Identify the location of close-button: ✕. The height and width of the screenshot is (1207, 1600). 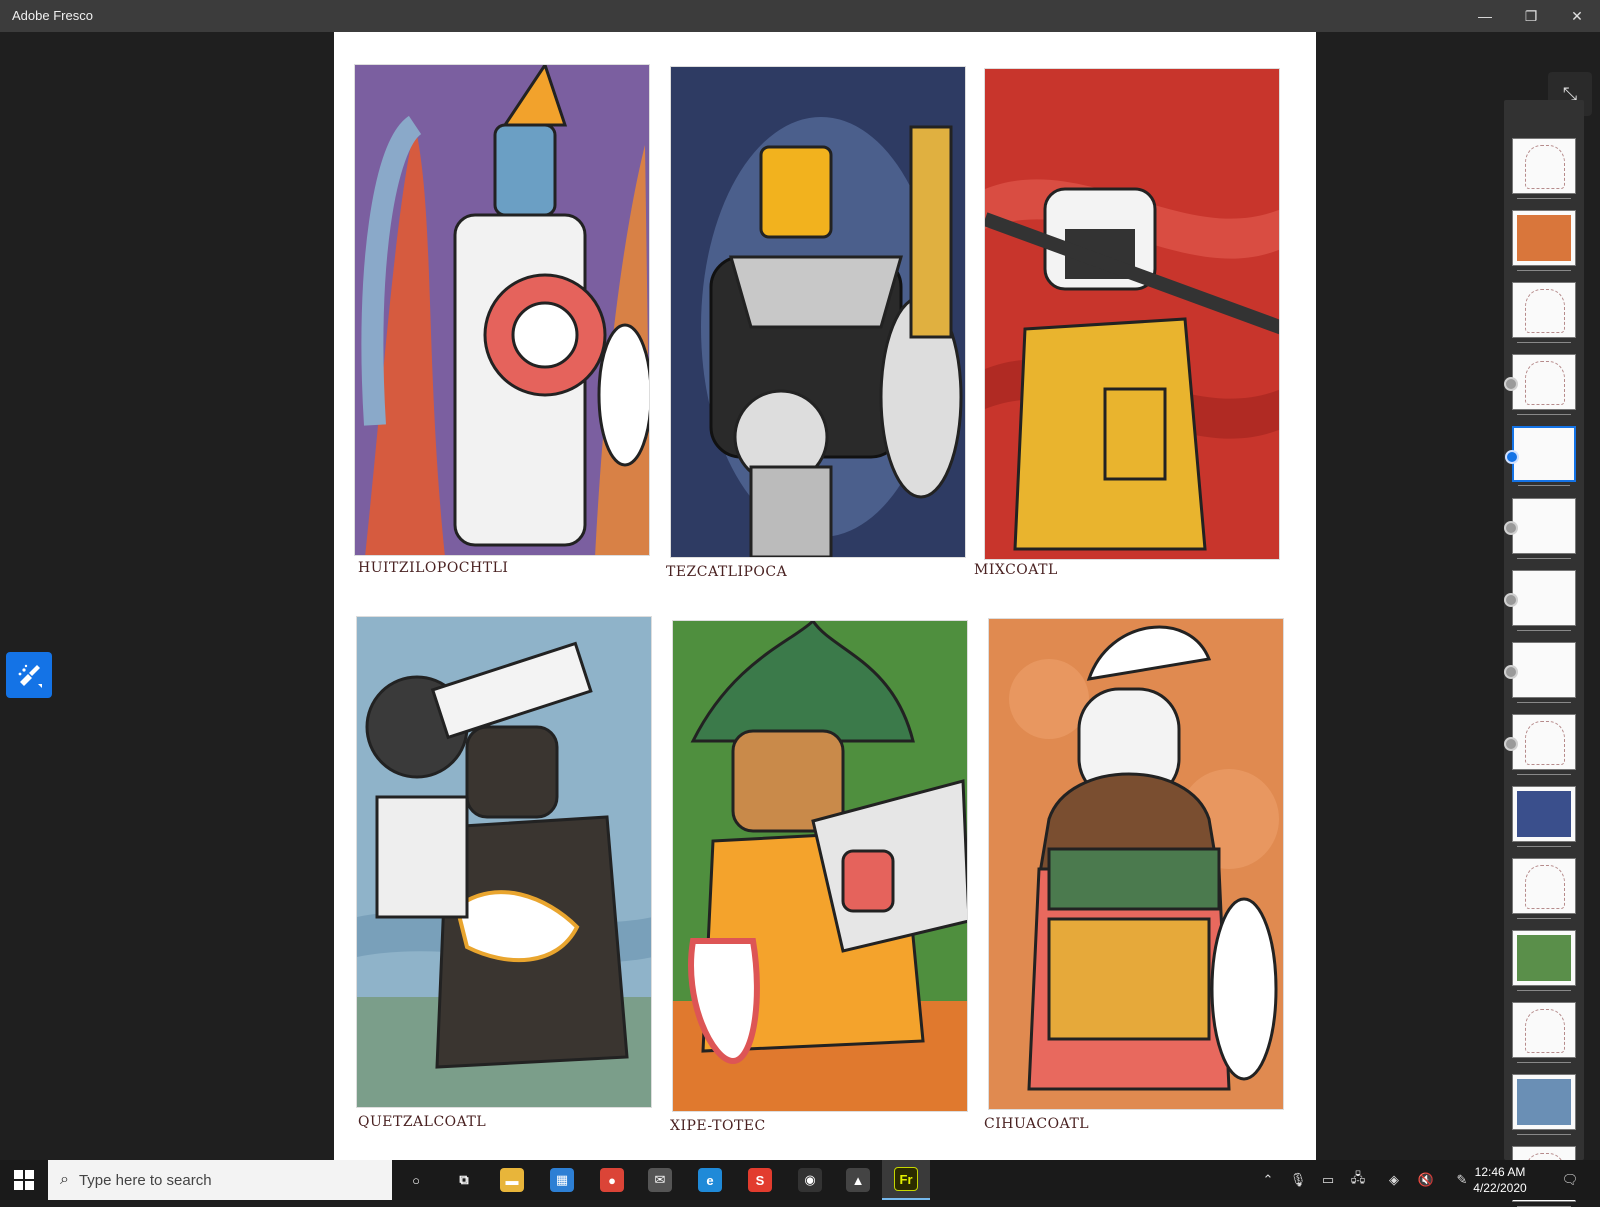
(1577, 16).